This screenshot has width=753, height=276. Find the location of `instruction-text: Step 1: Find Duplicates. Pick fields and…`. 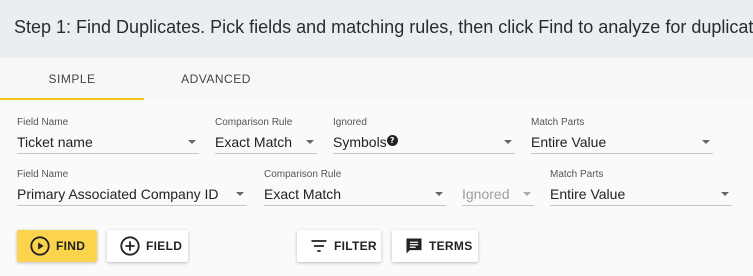

instruction-text: Step 1: Find Duplicates. Pick fields and… is located at coordinates (383, 27).